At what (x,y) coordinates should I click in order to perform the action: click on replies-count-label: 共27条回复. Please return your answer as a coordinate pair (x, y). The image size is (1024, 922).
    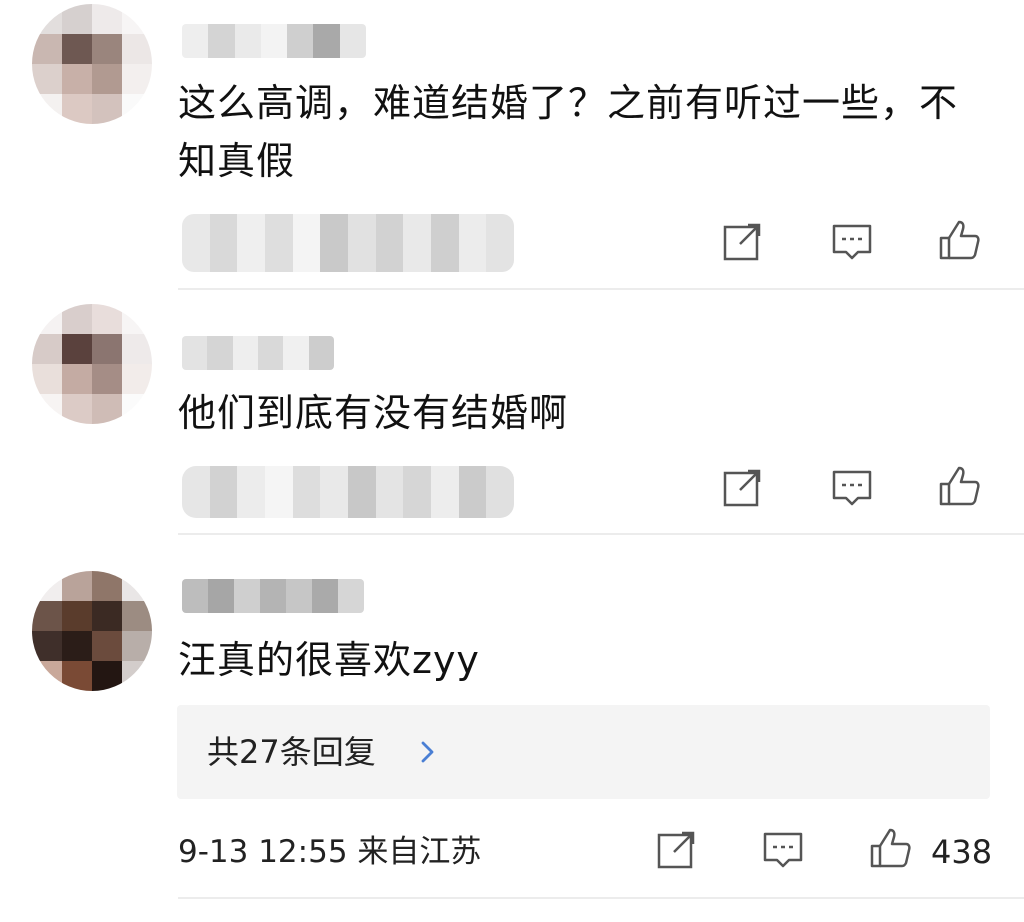
    Looking at the image, I should click on (291, 752).